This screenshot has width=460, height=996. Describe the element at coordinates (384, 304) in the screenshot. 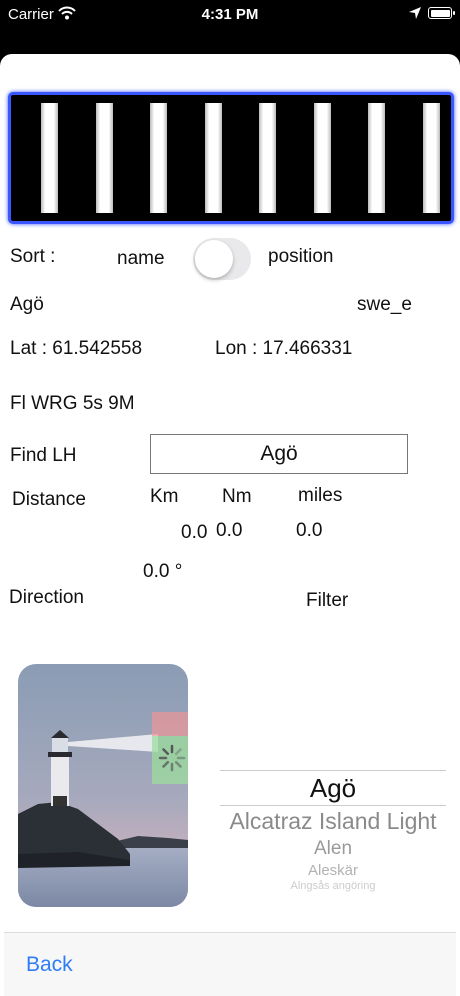

I see `light-region: swe_e` at that location.